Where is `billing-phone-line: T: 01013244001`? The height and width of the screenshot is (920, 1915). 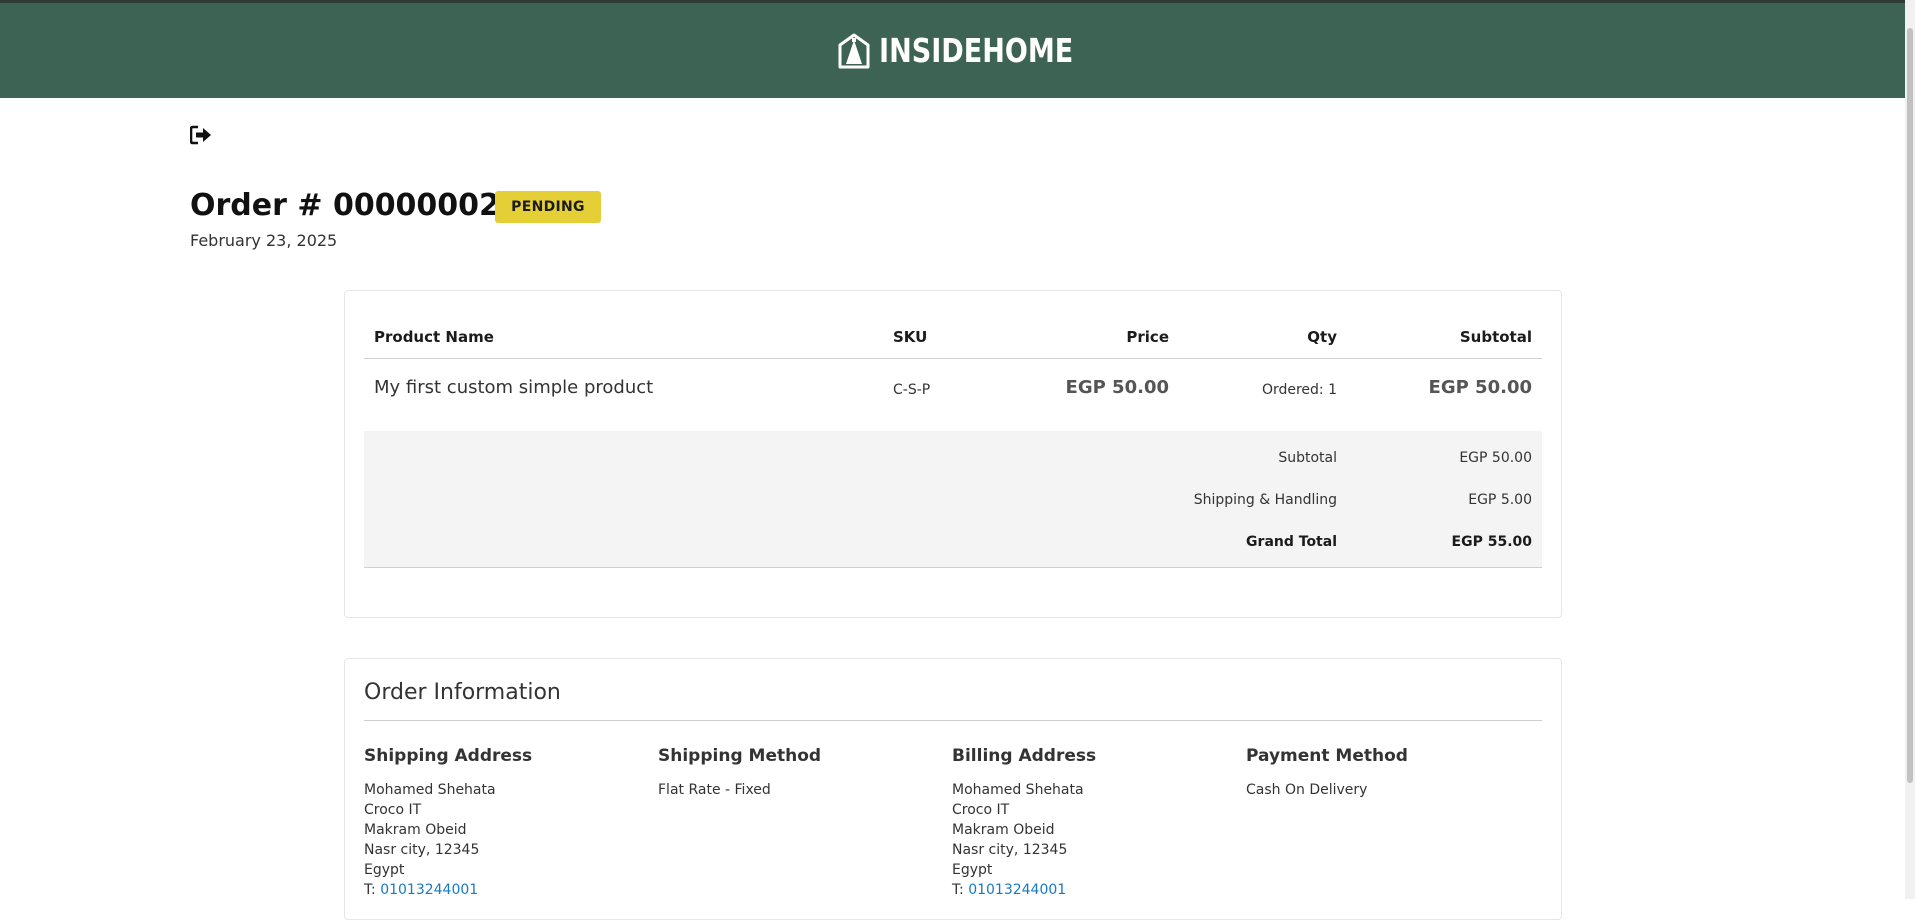
billing-phone-line: T: 01013244001 is located at coordinates (1092, 890).